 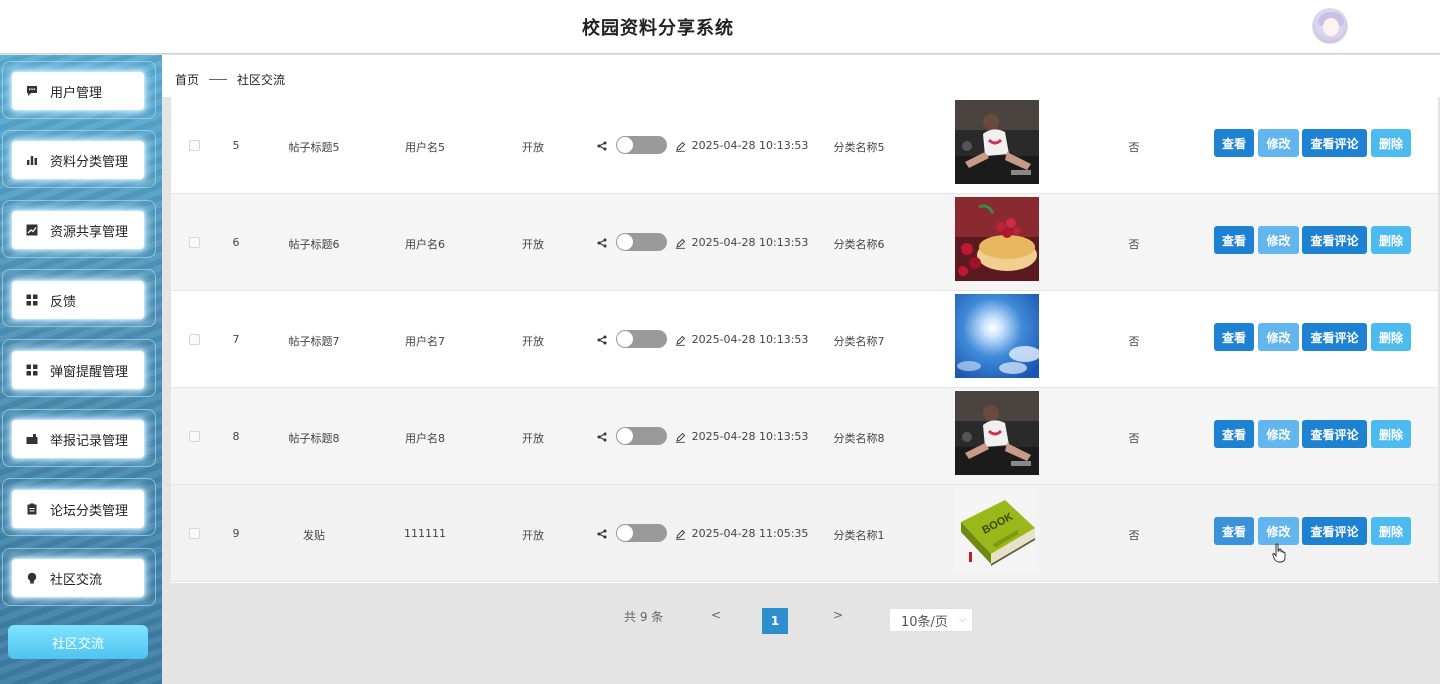 What do you see at coordinates (859, 147) in the screenshot?
I see `cell-category: 分类名称5` at bounding box center [859, 147].